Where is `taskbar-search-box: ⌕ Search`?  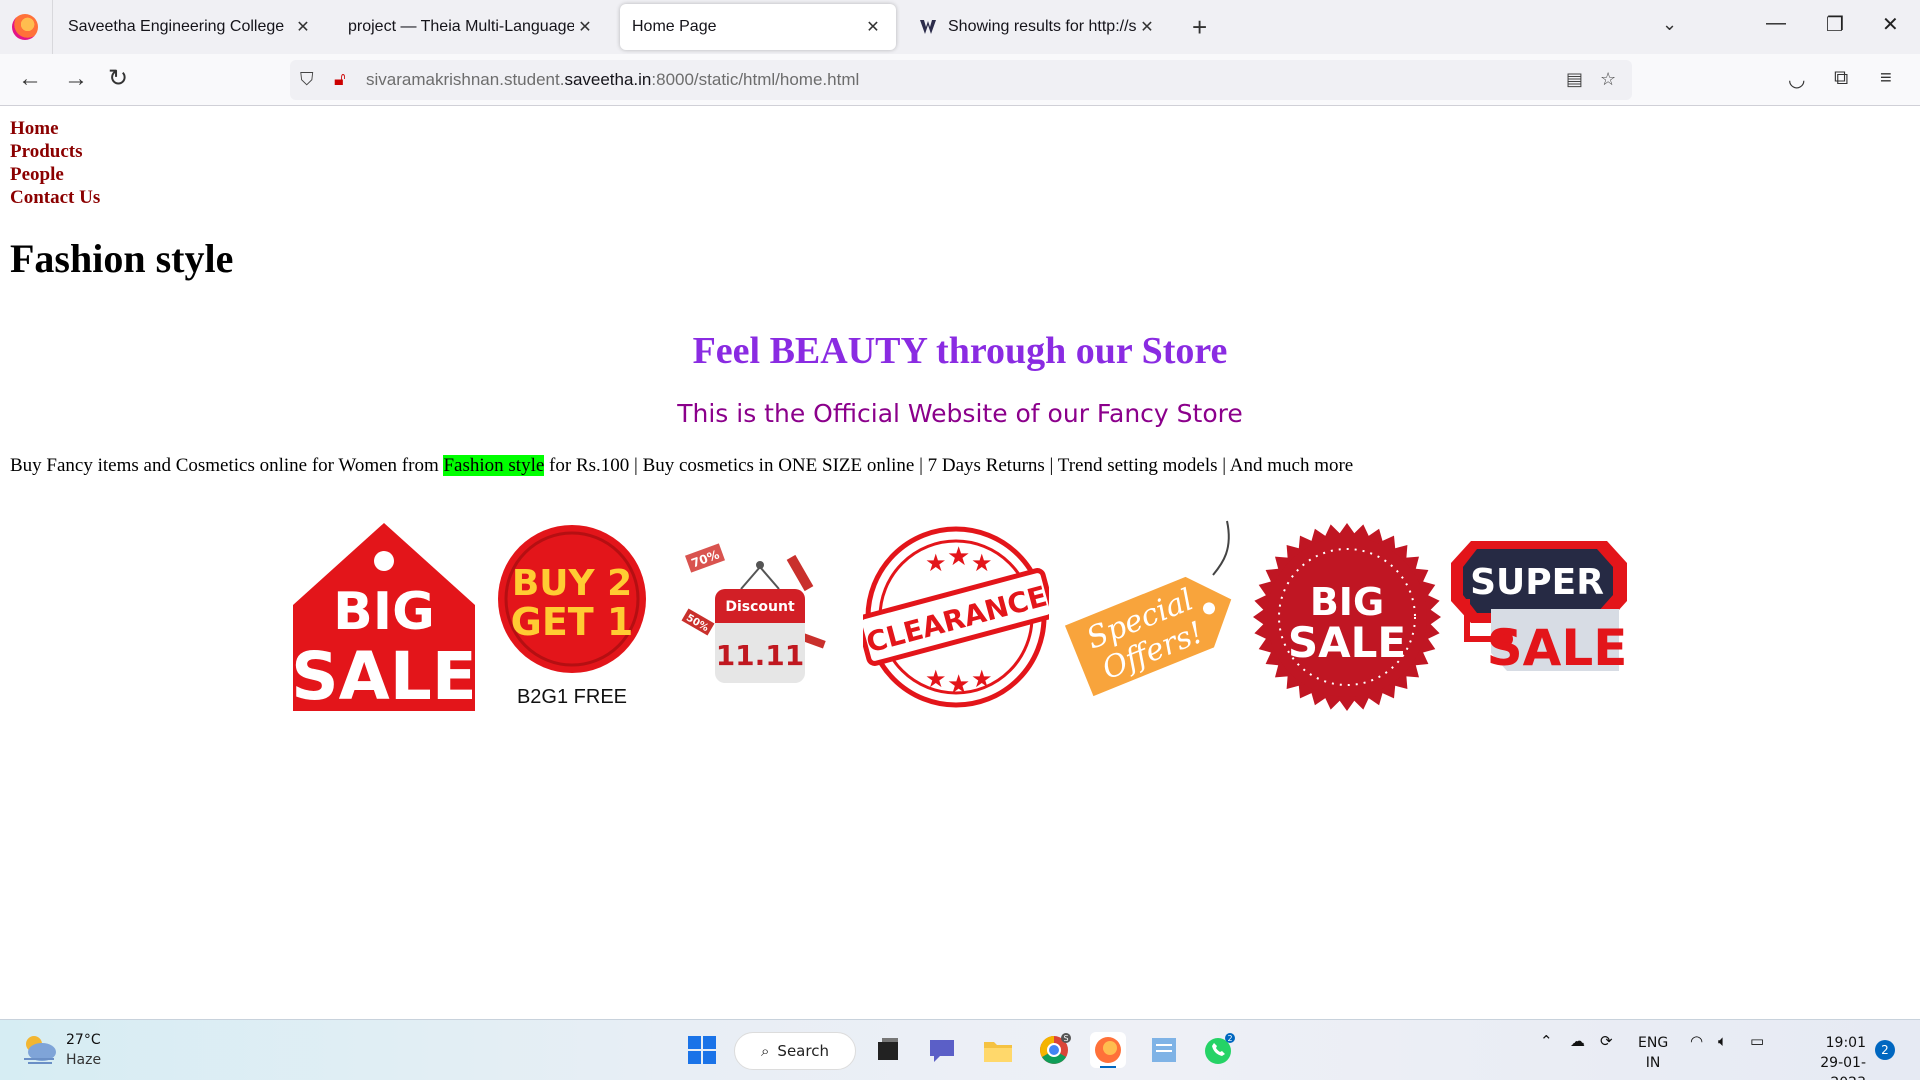
taskbar-search-box: ⌕ Search is located at coordinates (795, 1051).